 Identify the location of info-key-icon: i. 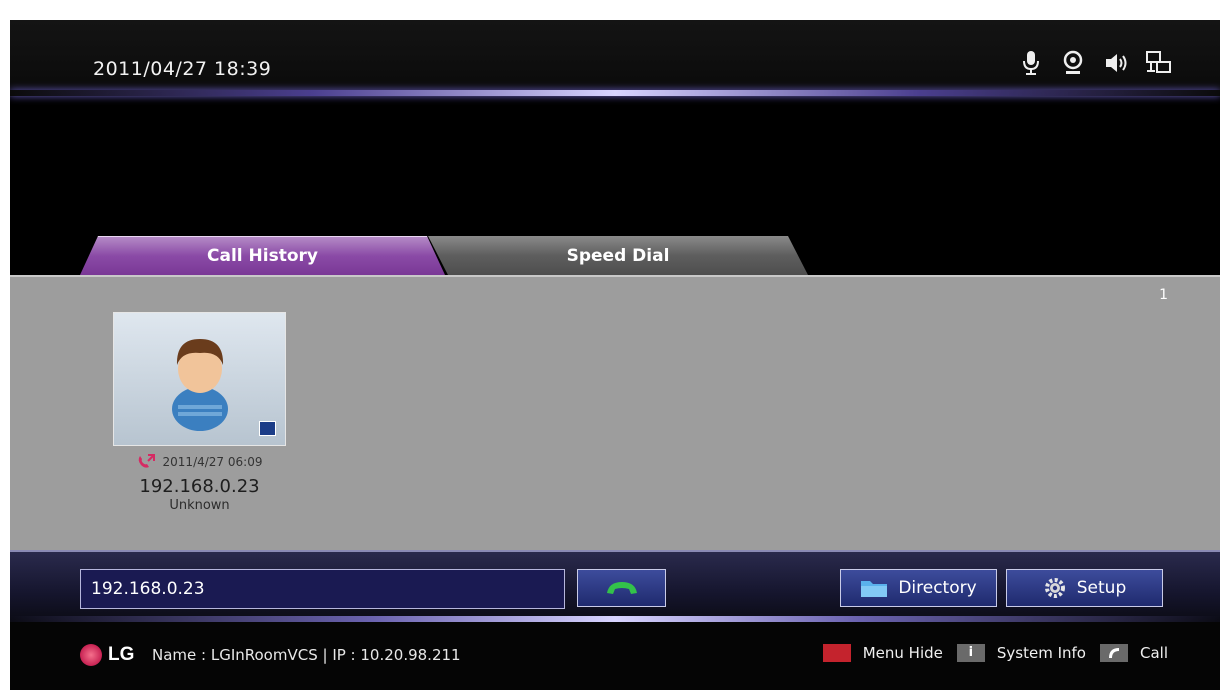
(970, 653).